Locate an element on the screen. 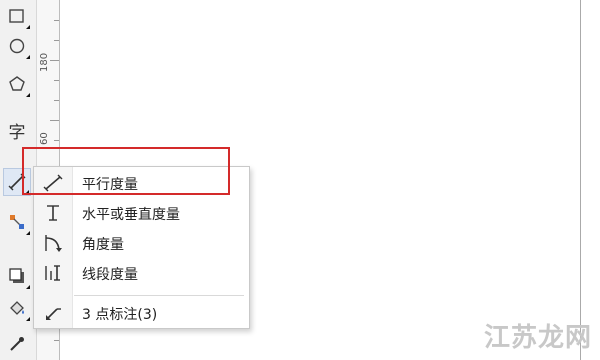  menu-separator is located at coordinates (159, 295).